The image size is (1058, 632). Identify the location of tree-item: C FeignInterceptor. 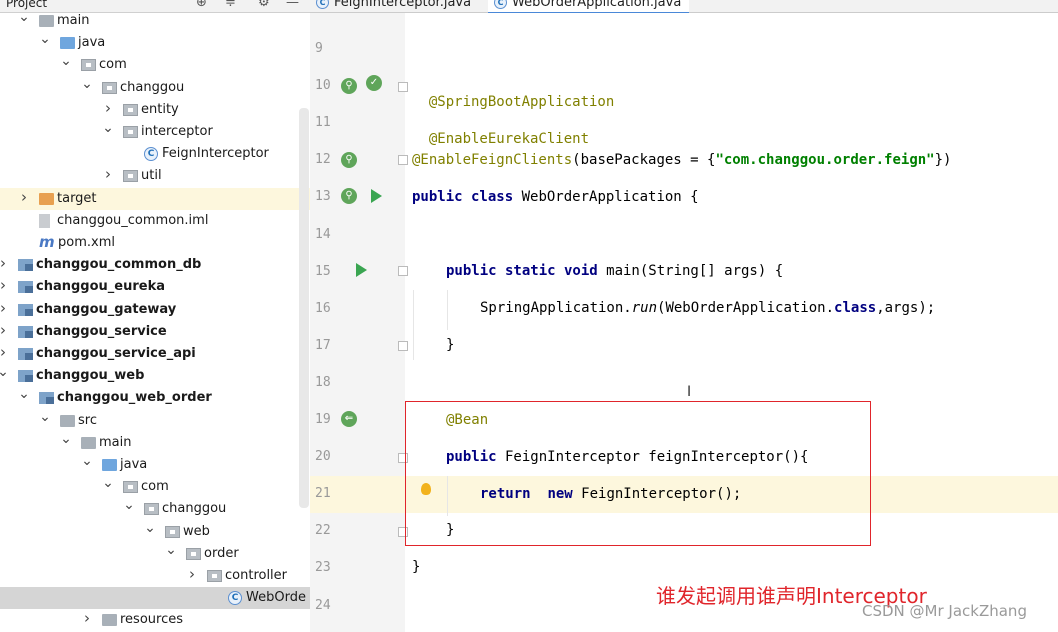
(155, 154).